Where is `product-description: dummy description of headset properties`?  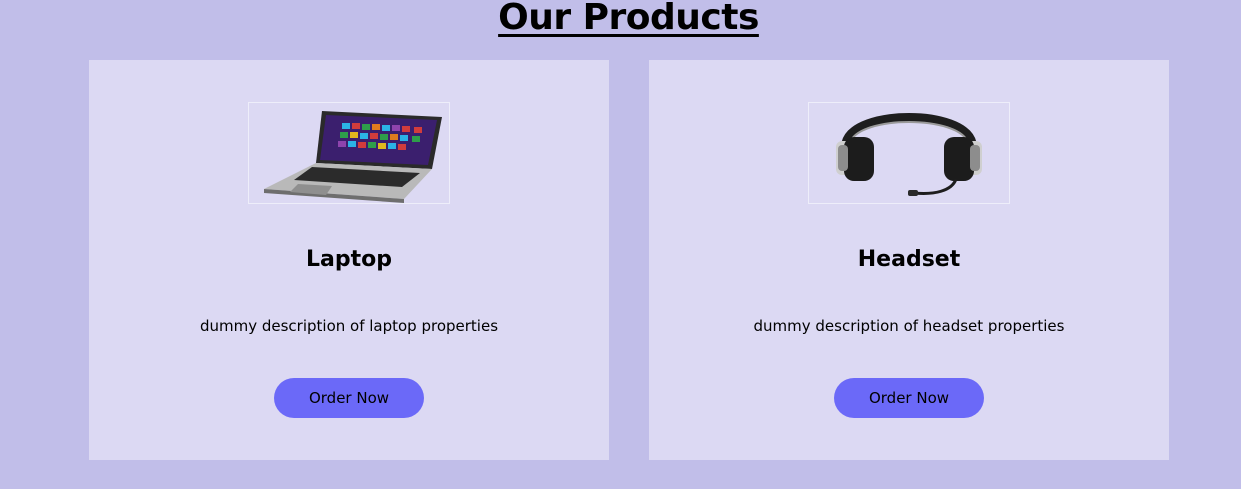 product-description: dummy description of headset properties is located at coordinates (909, 326).